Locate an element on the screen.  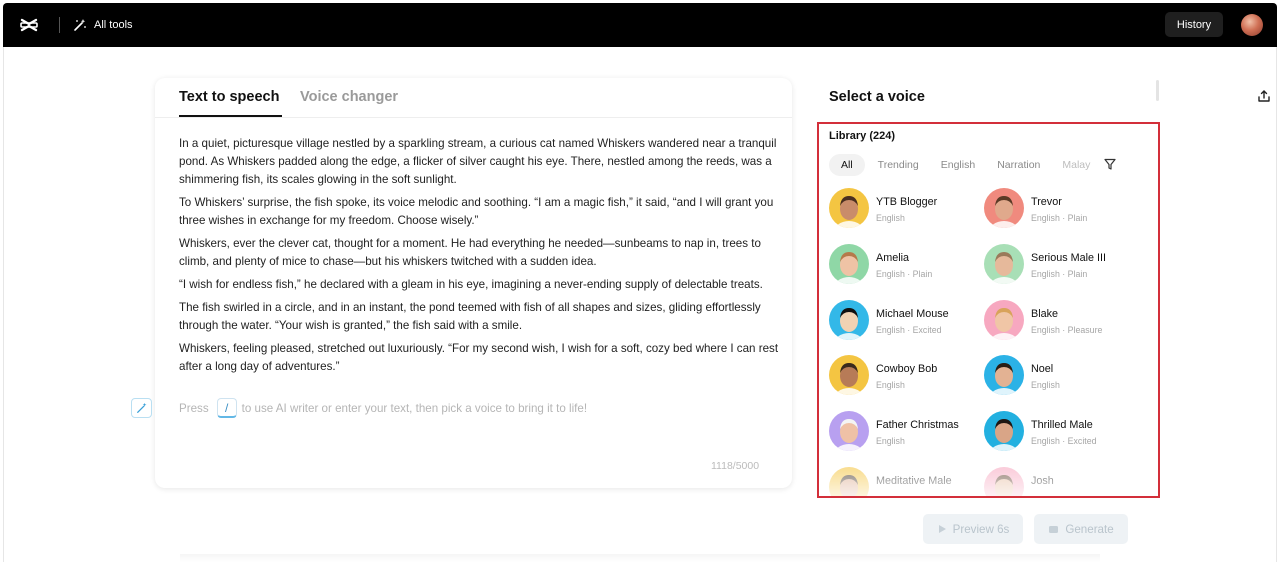
voice-item: Amelia English · Plain is located at coordinates (904, 265).